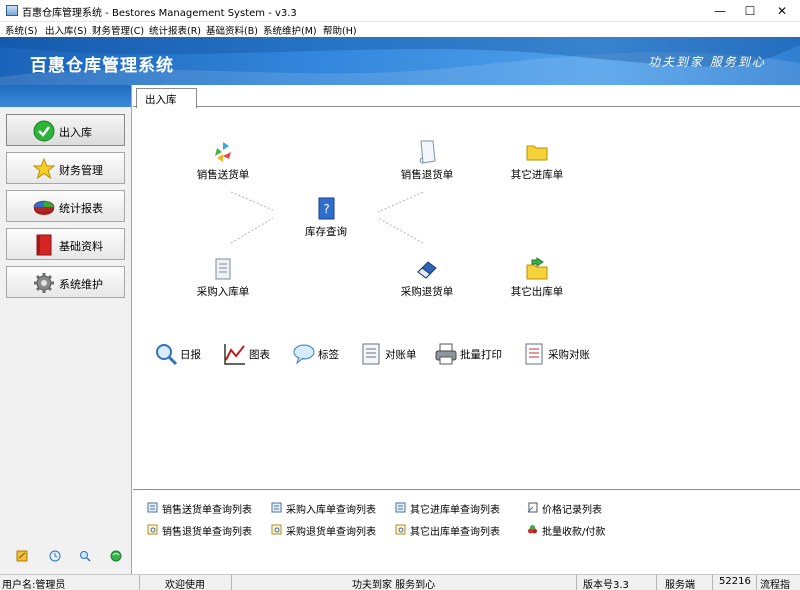  Describe the element at coordinates (232, 30) in the screenshot. I see `menu-basic-data: 基础资料(B)` at that location.